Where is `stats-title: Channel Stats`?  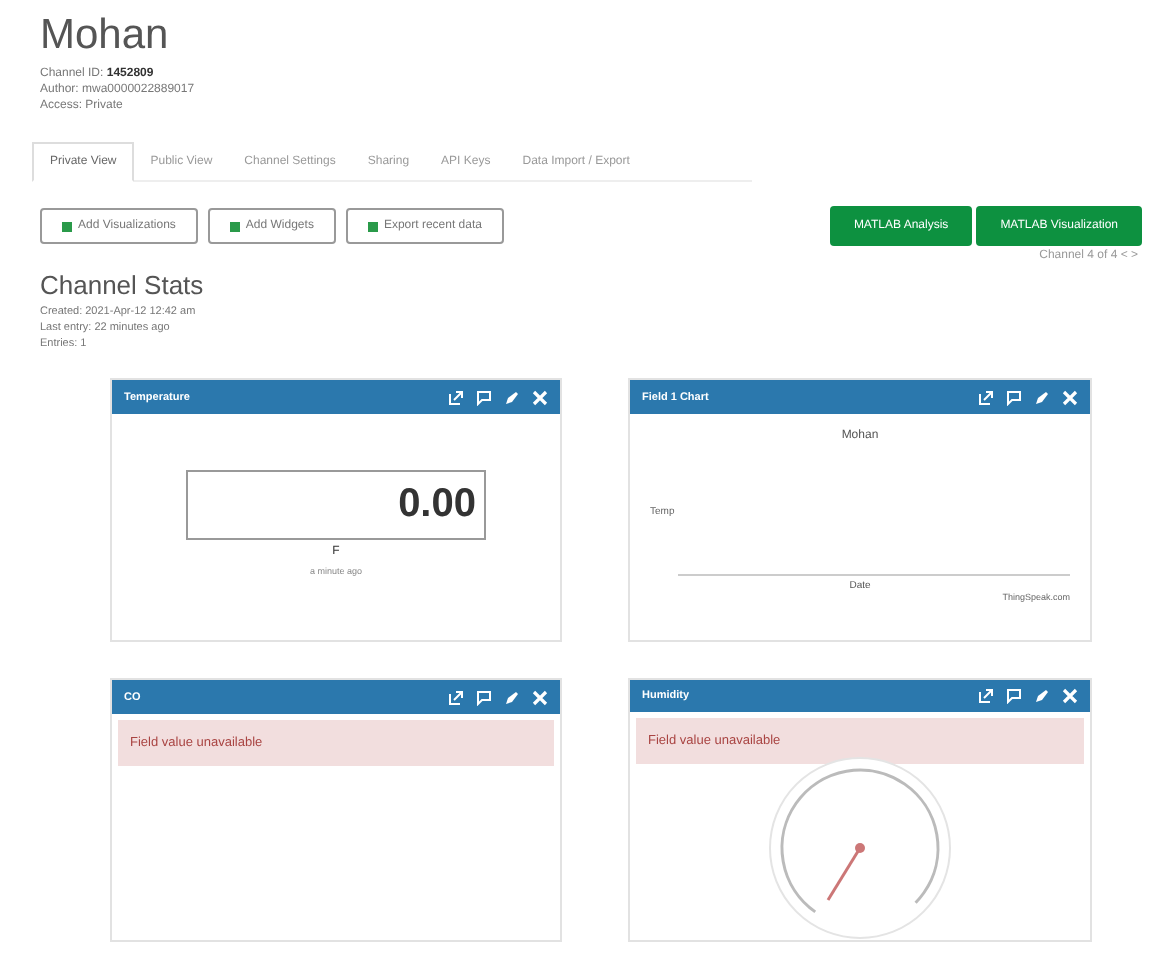
stats-title: Channel Stats is located at coordinates (122, 285).